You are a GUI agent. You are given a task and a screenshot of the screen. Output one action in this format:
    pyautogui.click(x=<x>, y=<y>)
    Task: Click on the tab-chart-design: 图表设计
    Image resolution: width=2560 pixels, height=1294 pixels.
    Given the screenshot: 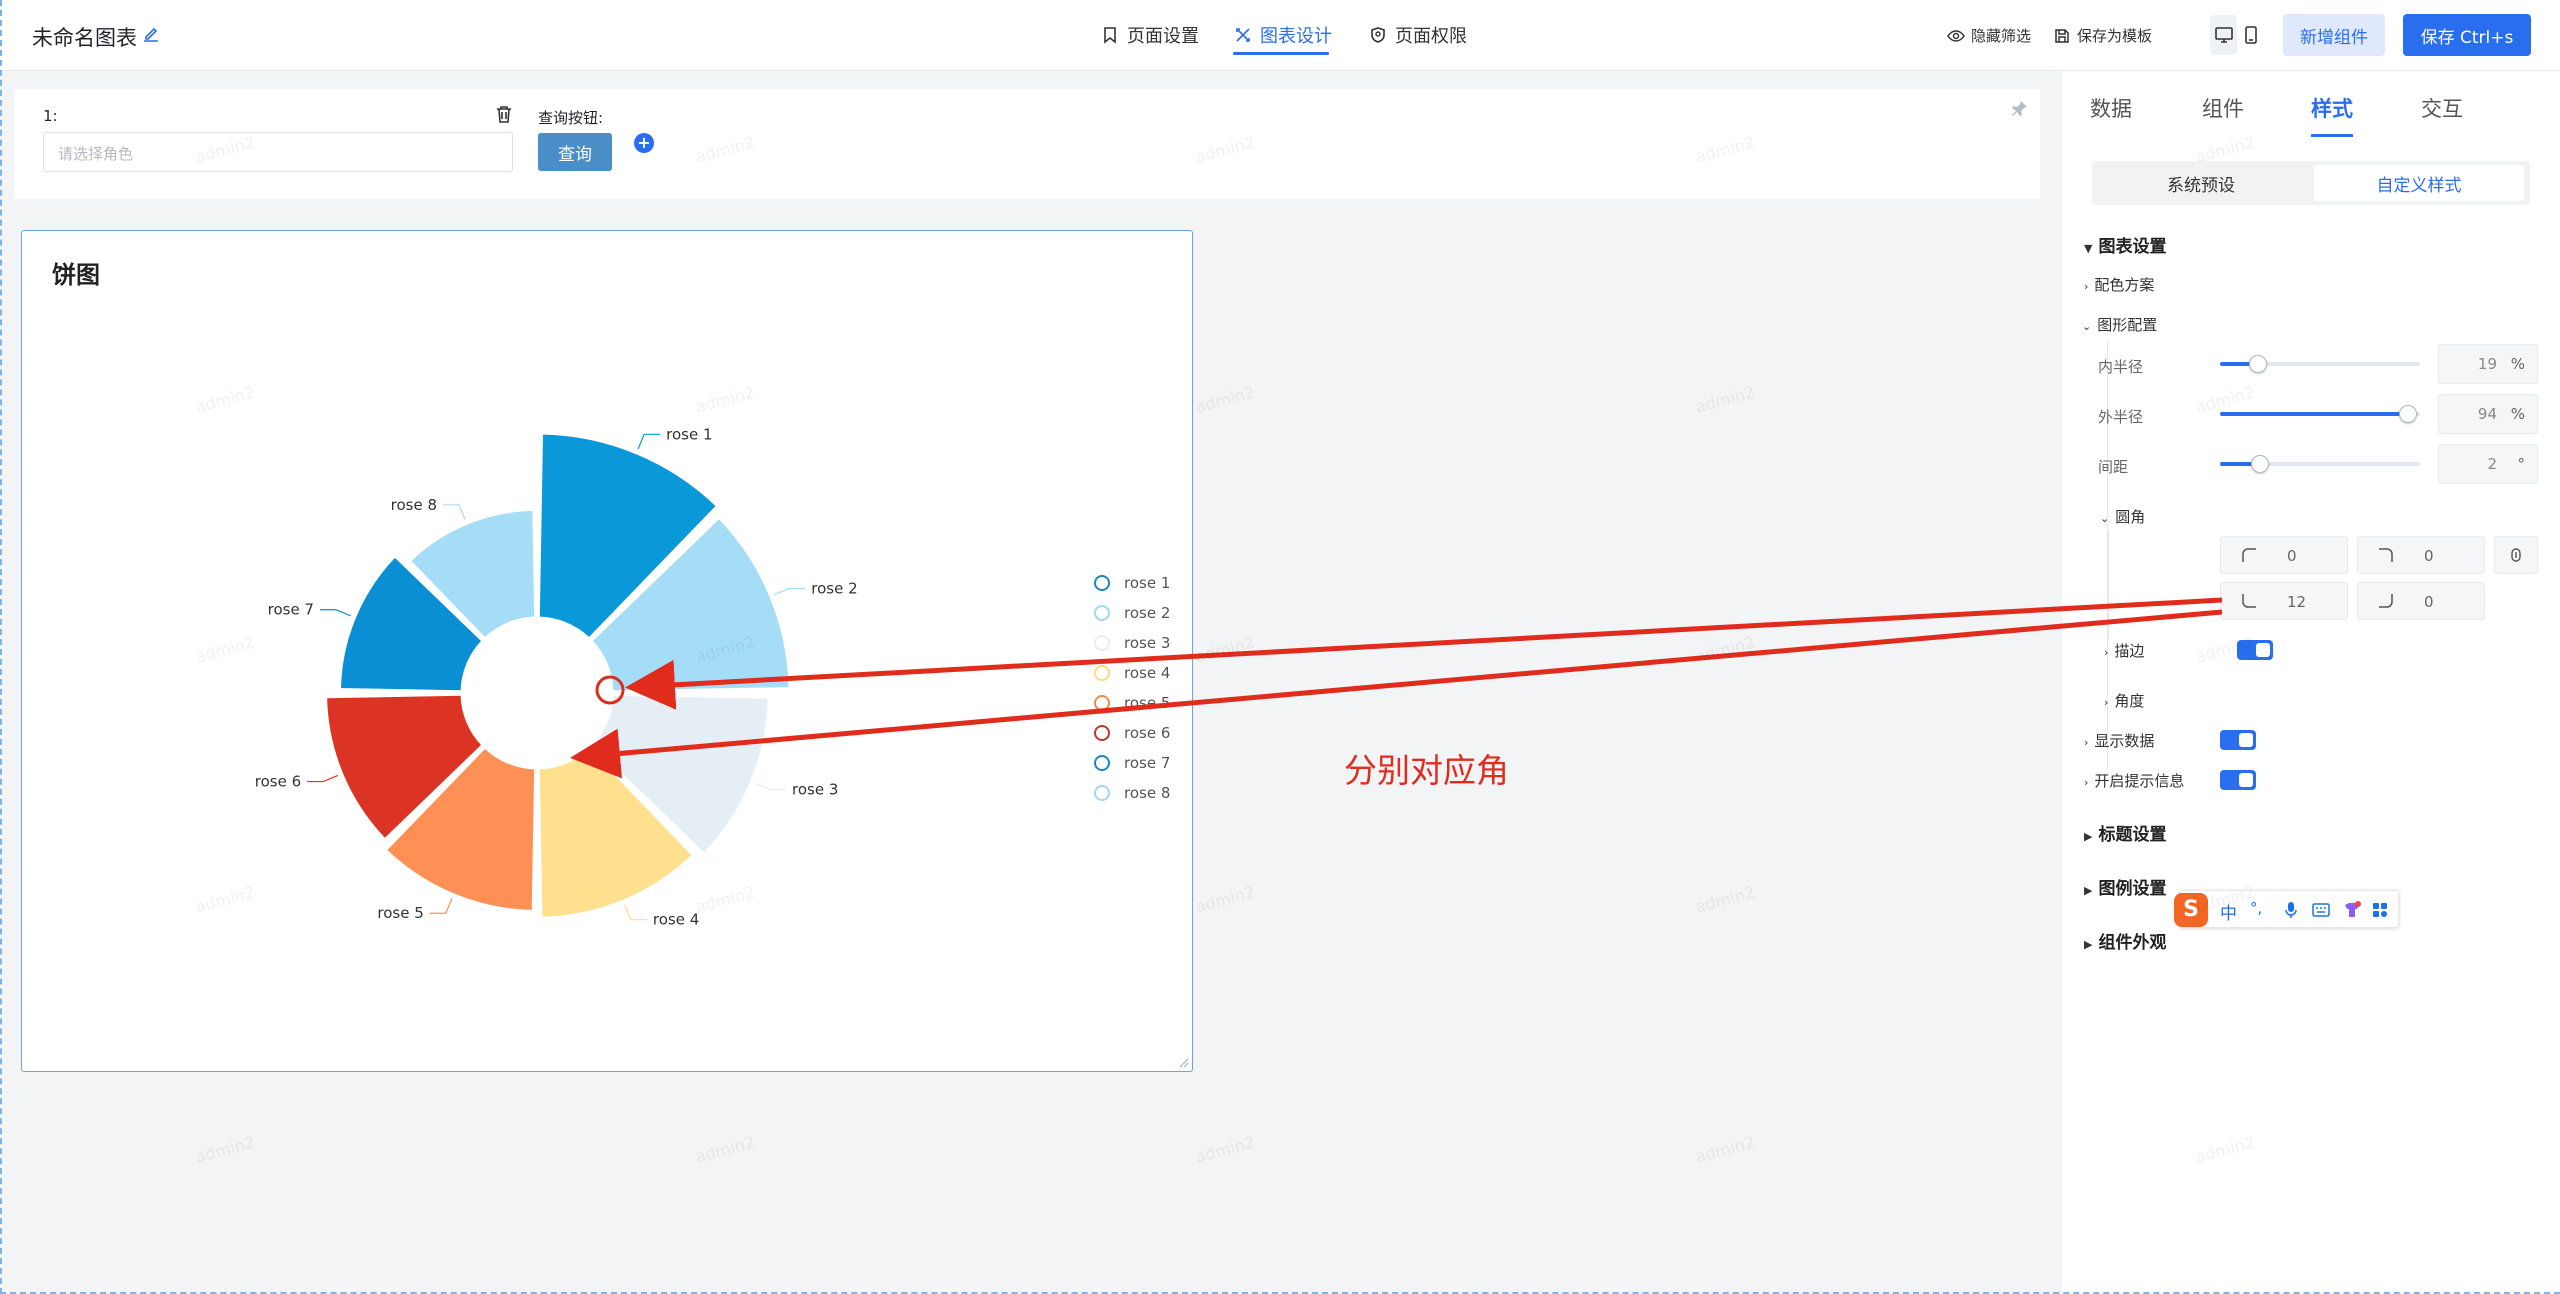 What is the action you would take?
    pyautogui.click(x=1283, y=35)
    